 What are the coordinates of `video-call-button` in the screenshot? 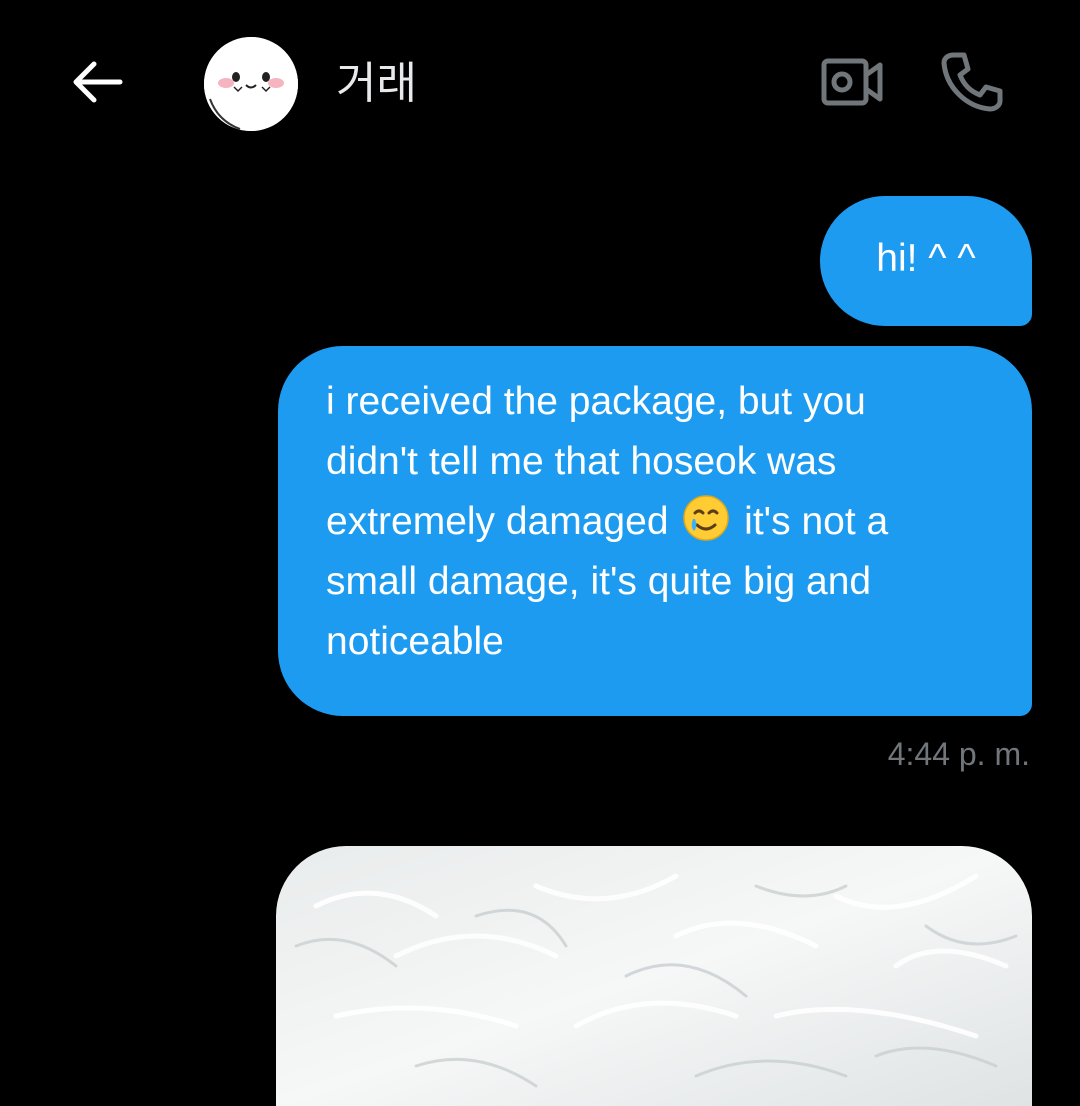 It's located at (852, 82).